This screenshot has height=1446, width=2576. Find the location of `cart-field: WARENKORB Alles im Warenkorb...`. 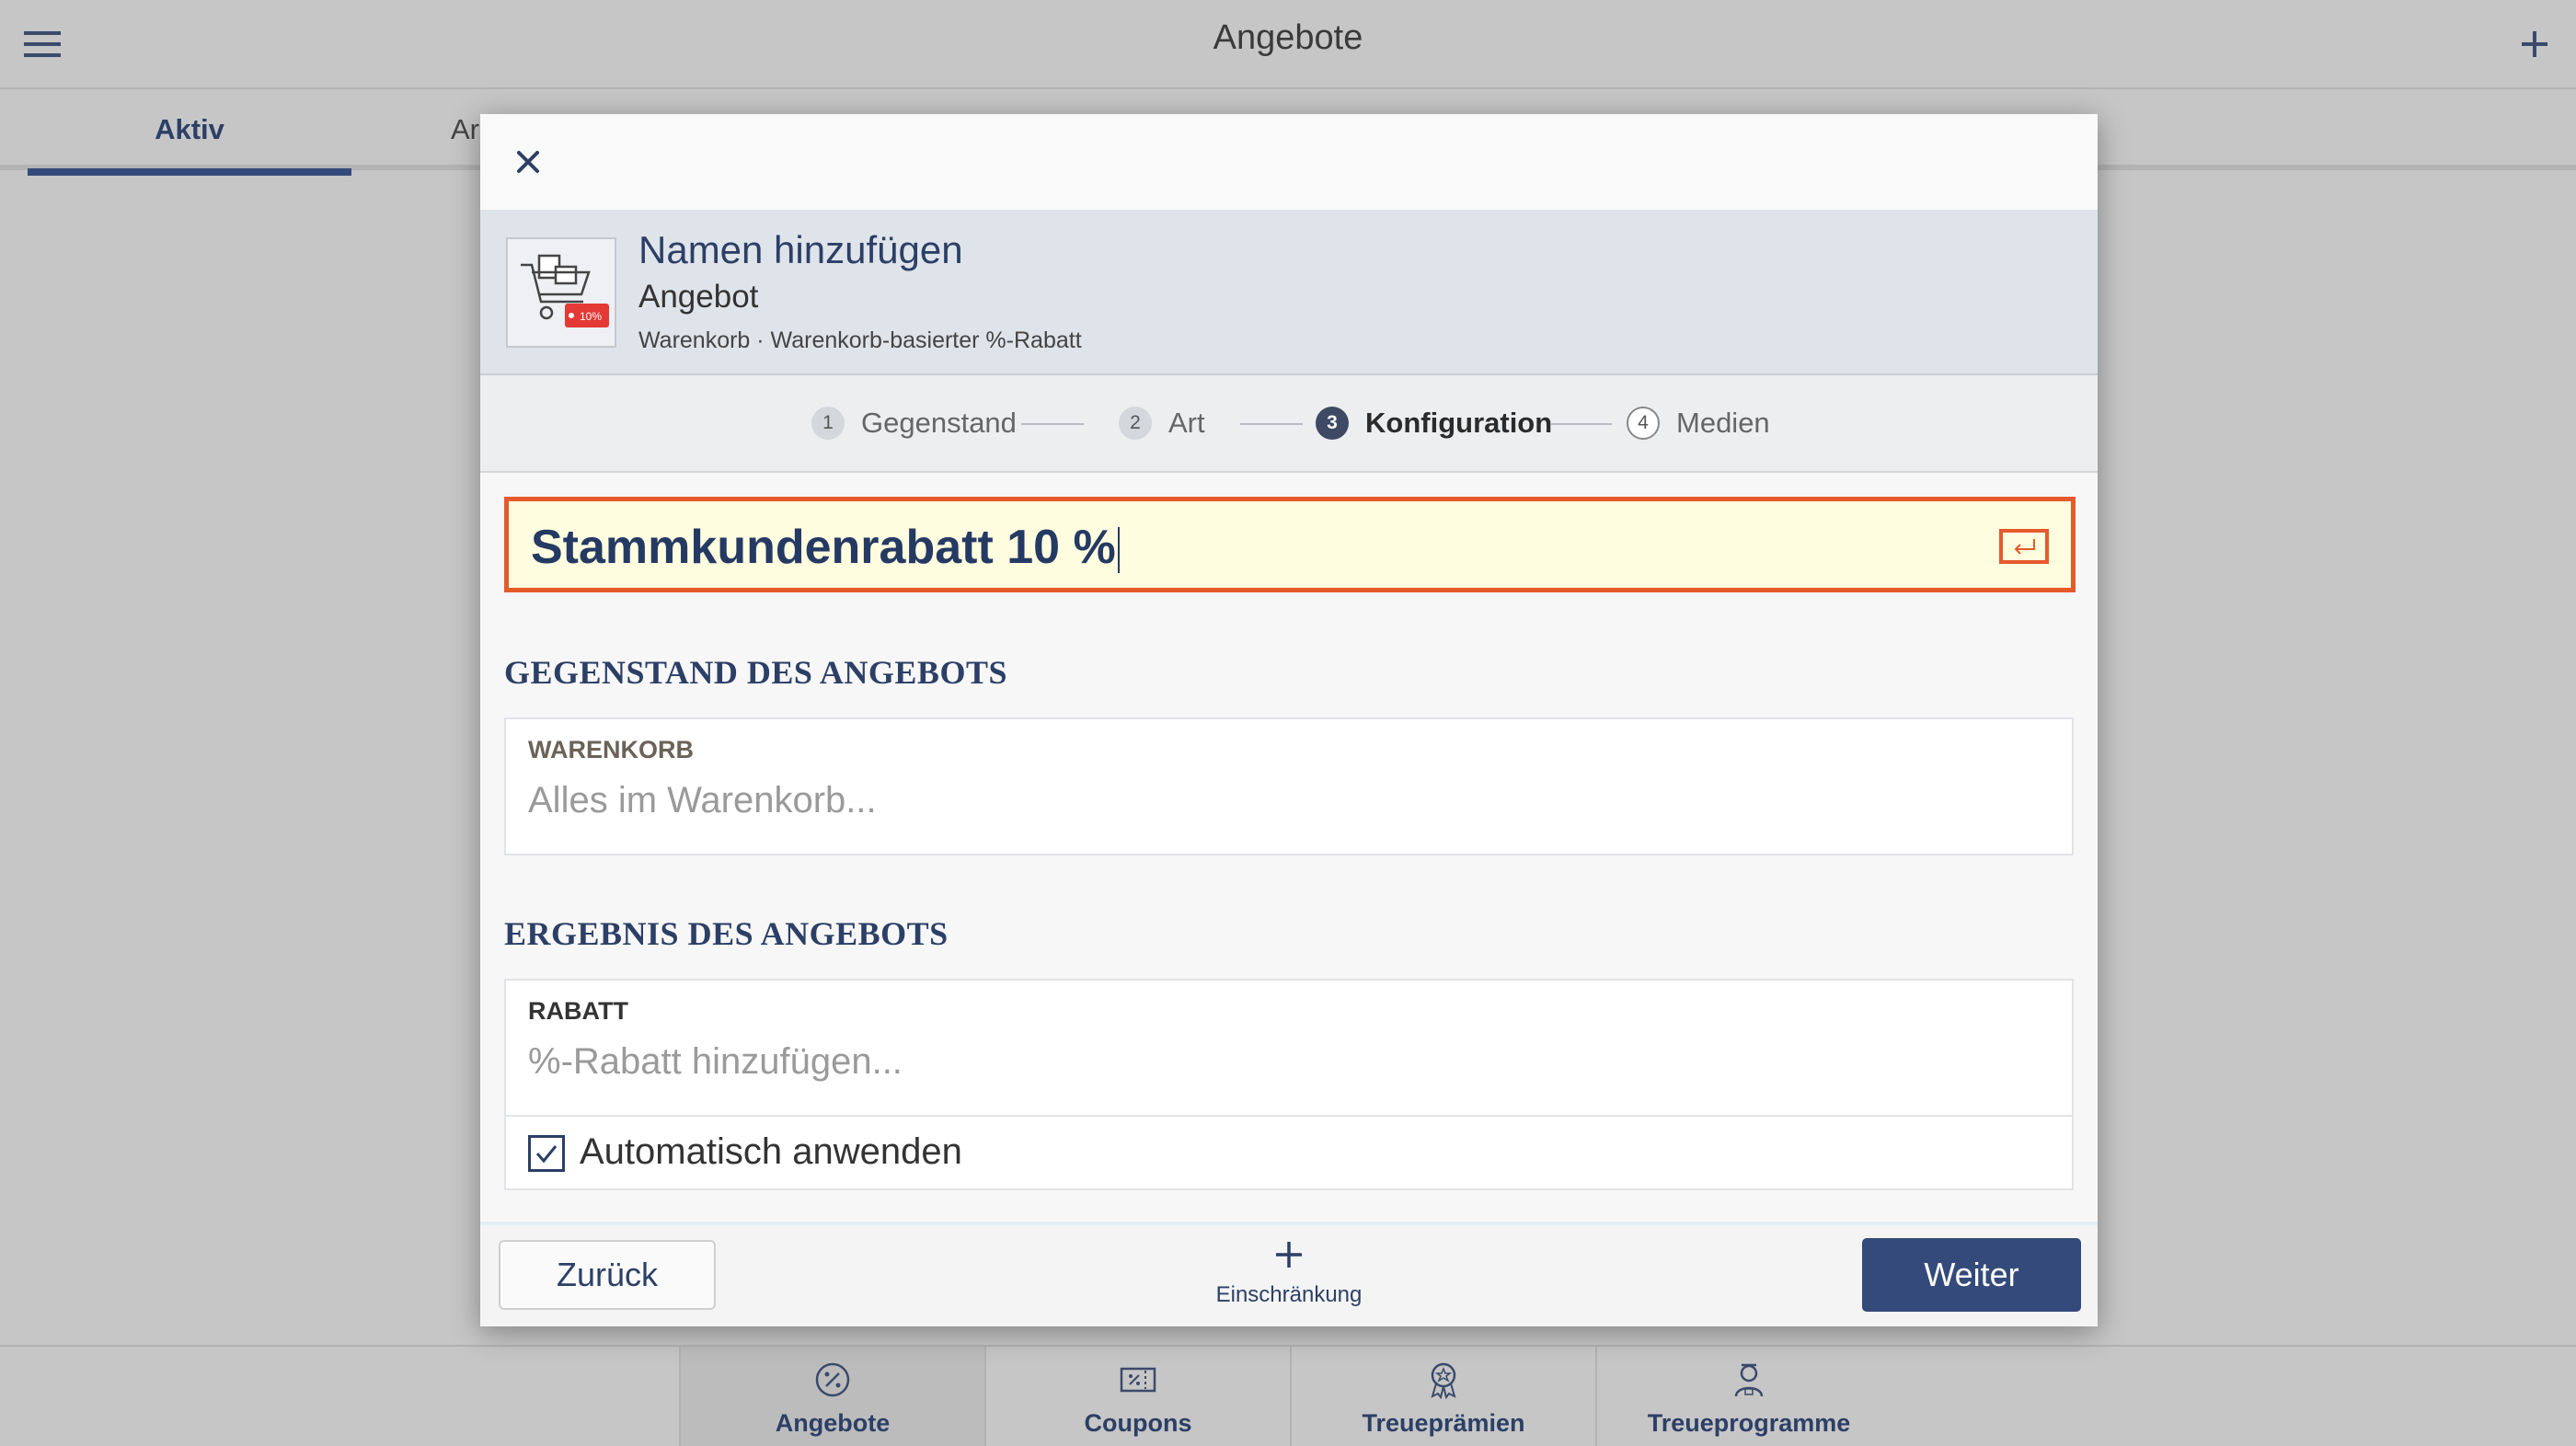

cart-field: WARENKORB Alles im Warenkorb... is located at coordinates (1289, 786).